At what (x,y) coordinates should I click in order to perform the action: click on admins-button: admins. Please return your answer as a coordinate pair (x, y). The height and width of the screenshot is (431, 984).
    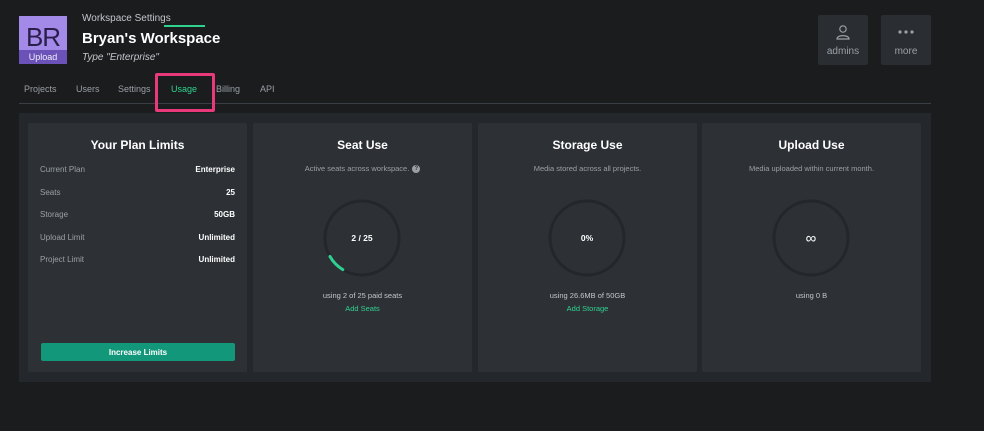
    Looking at the image, I should click on (843, 40).